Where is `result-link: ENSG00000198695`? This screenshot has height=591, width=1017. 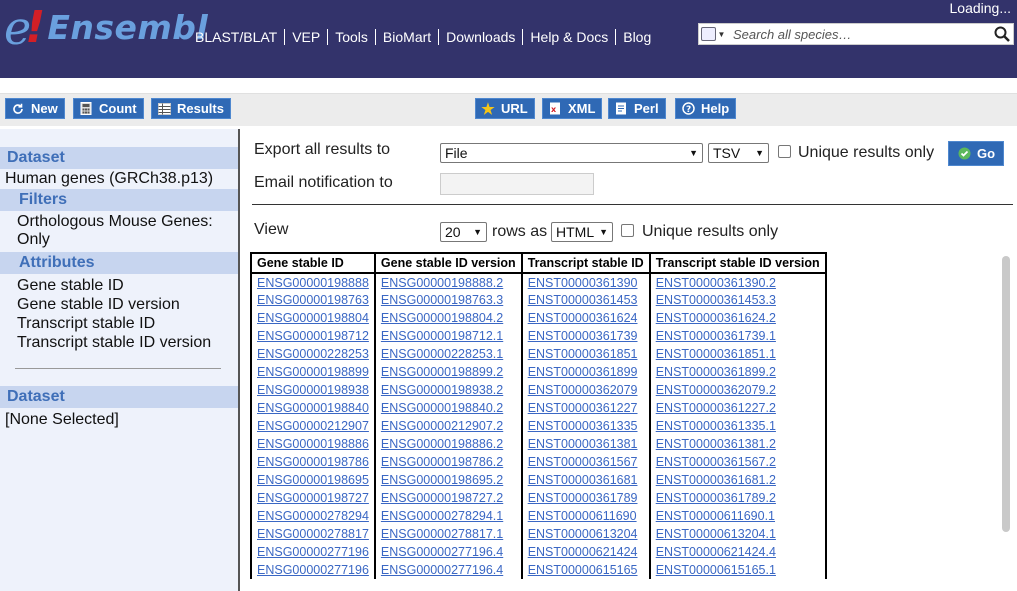
result-link: ENSG00000198695 is located at coordinates (313, 480).